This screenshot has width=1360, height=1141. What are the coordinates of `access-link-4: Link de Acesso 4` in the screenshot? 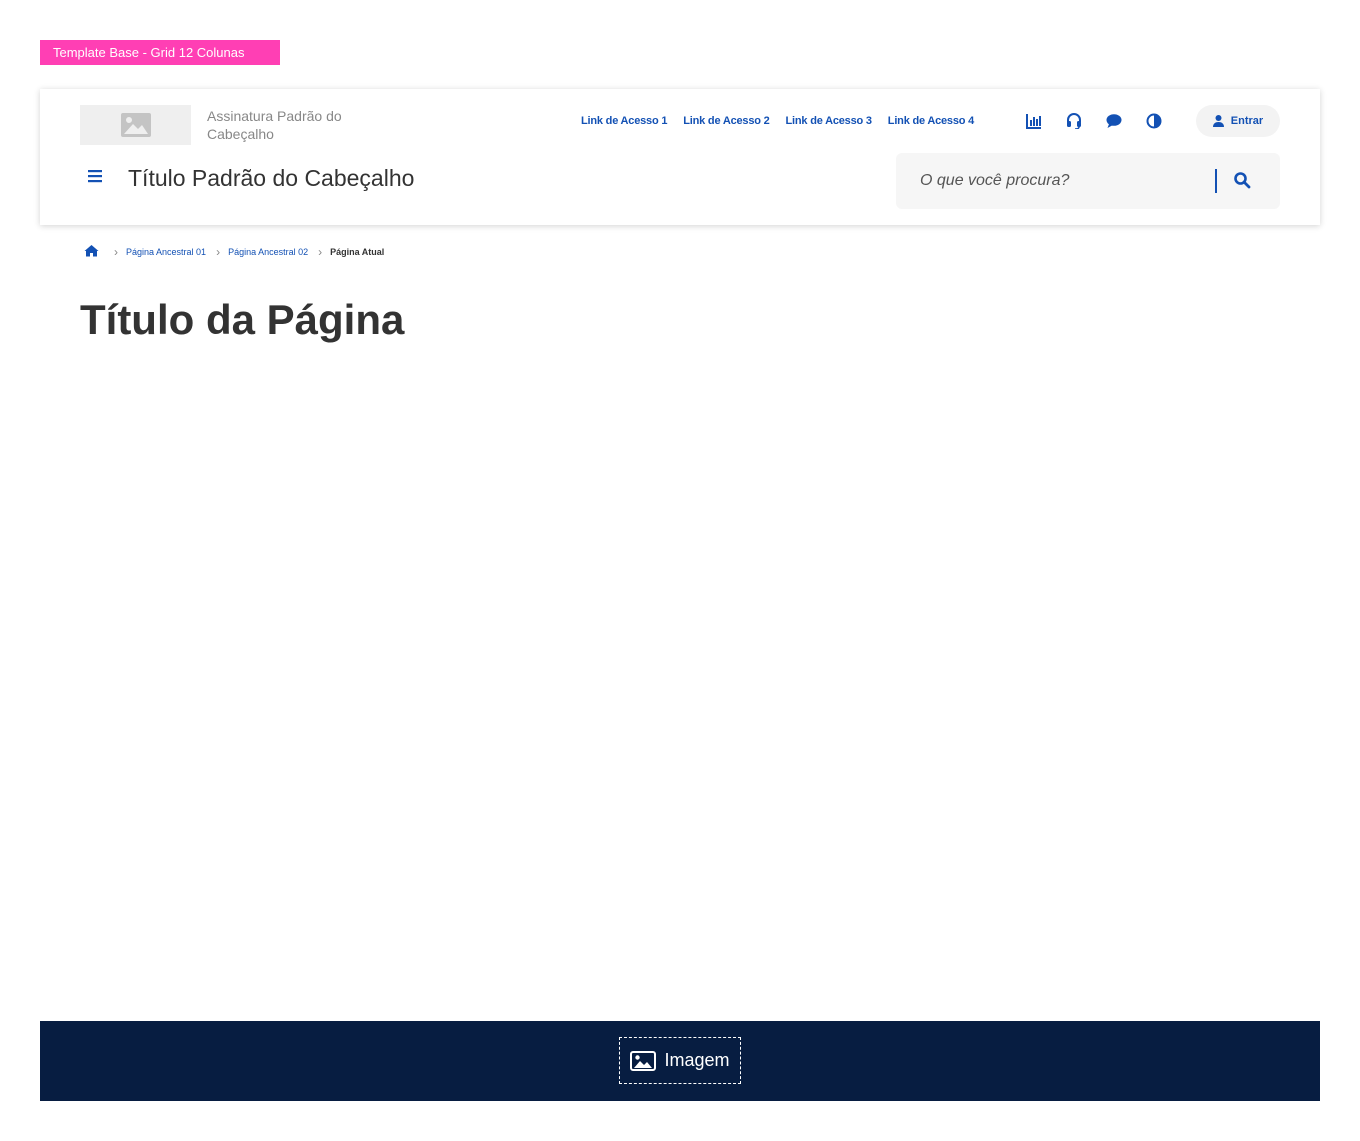 It's located at (931, 121).